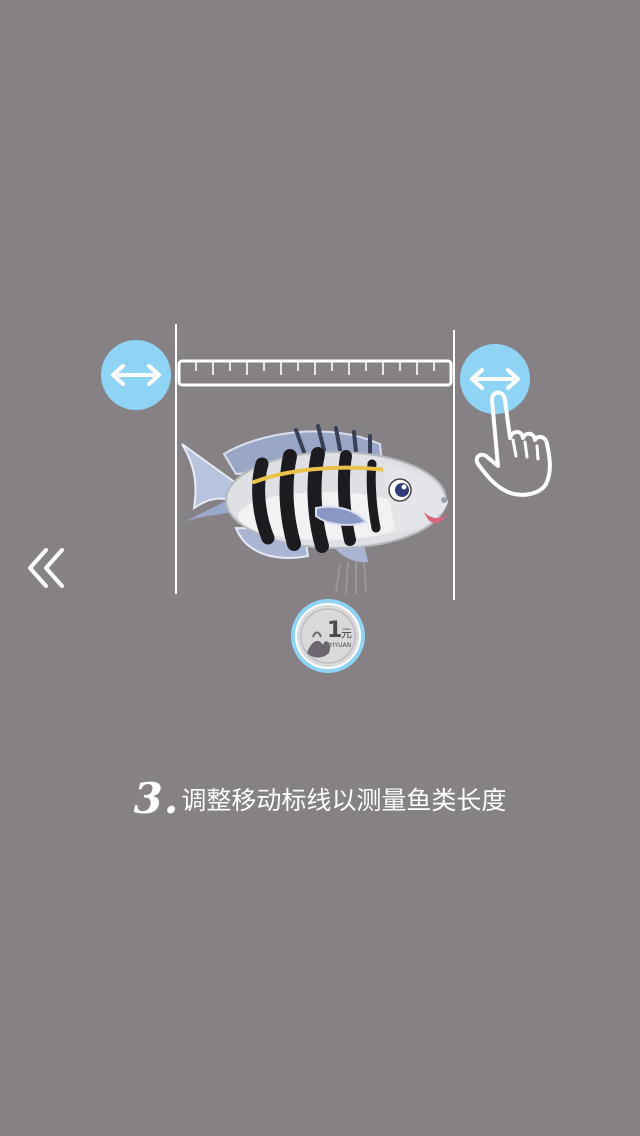  Describe the element at coordinates (339, 645) in the screenshot. I see `coin-pinyin: YIYUAN` at that location.